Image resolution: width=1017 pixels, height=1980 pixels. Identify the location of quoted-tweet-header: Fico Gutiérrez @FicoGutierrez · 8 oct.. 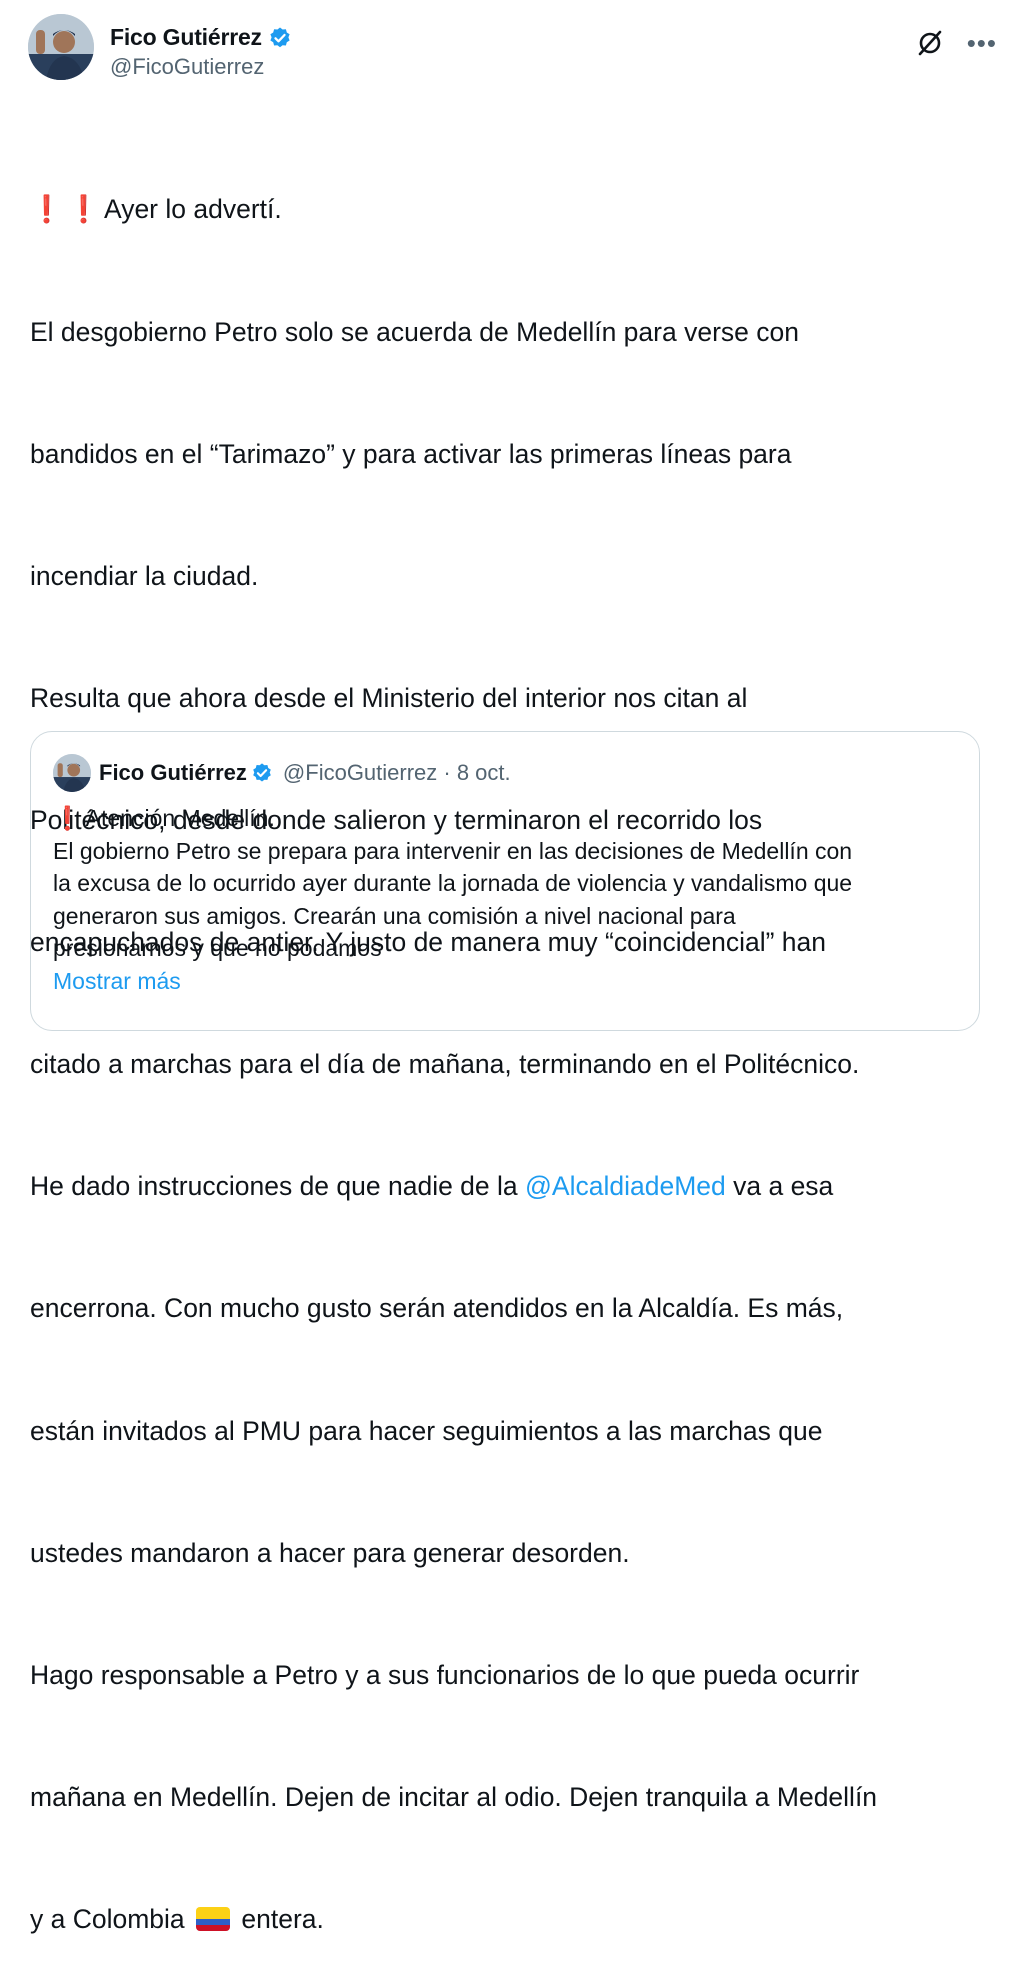
(282, 773).